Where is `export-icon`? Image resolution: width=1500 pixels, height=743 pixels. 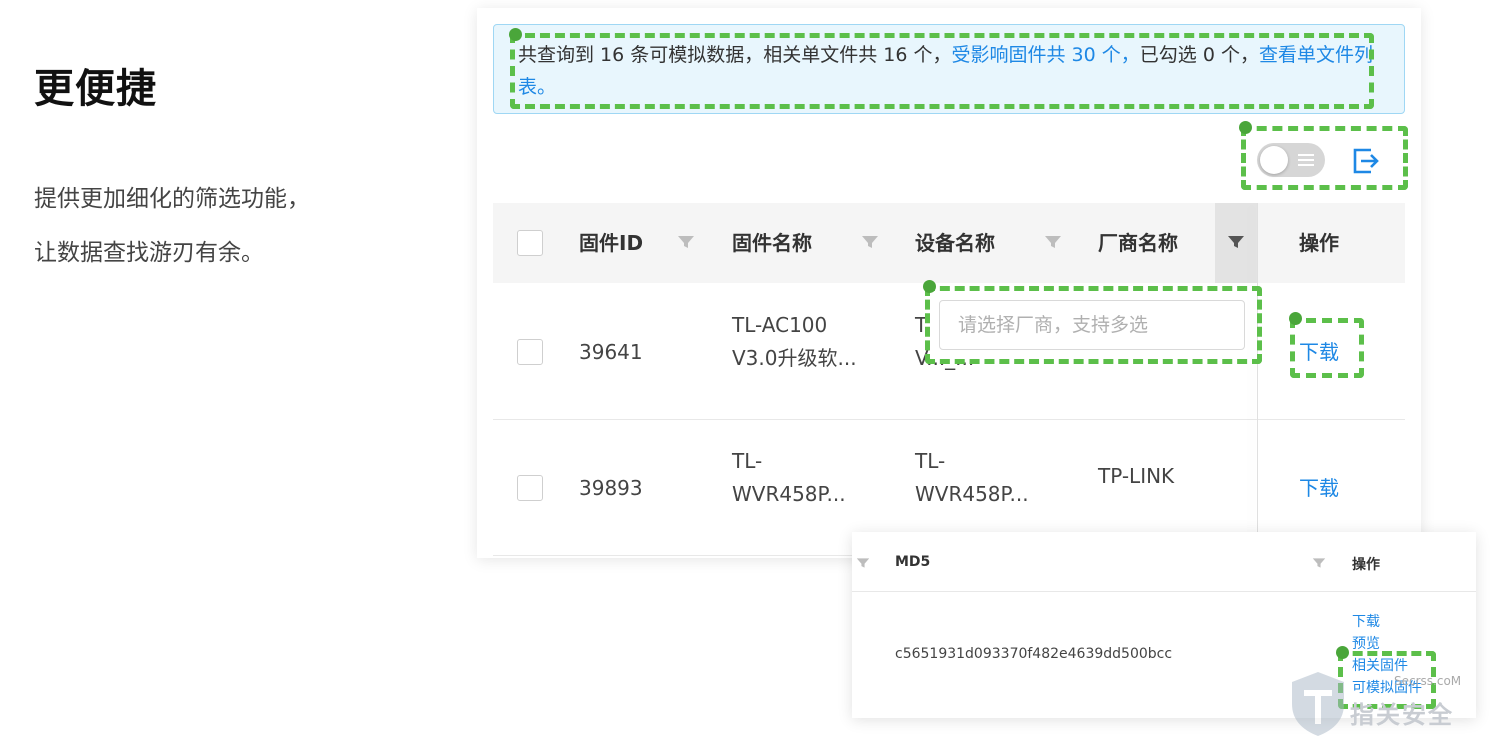
export-icon is located at coordinates (1365, 161).